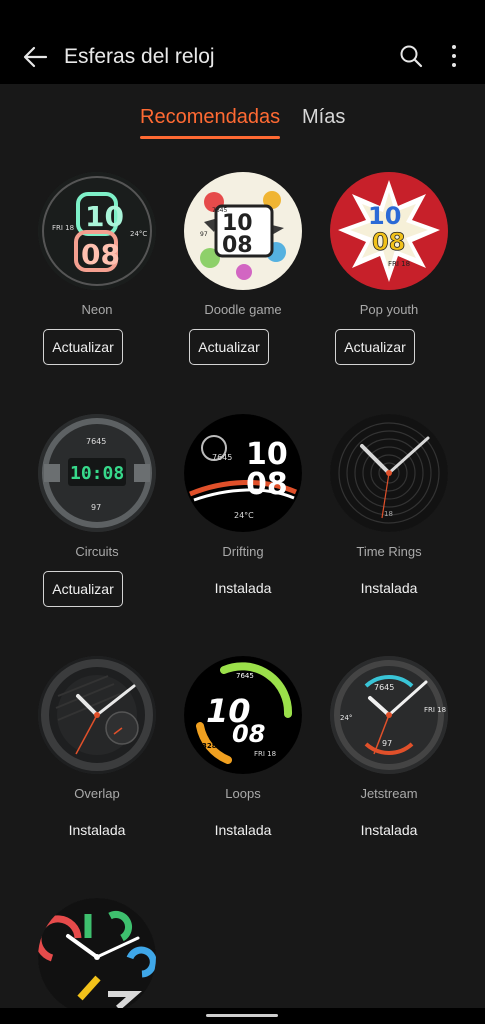 This screenshot has width=485, height=1024. What do you see at coordinates (100, 254) in the screenshot?
I see `neon-minute: 08` at bounding box center [100, 254].